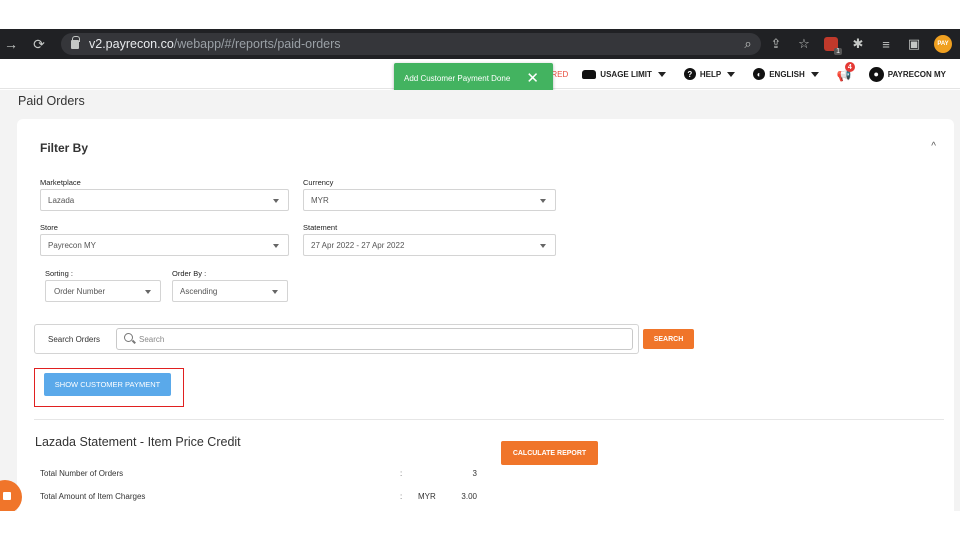 The width and height of the screenshot is (960, 540). What do you see at coordinates (11, 44) in the screenshot?
I see `forward-icon: →` at bounding box center [11, 44].